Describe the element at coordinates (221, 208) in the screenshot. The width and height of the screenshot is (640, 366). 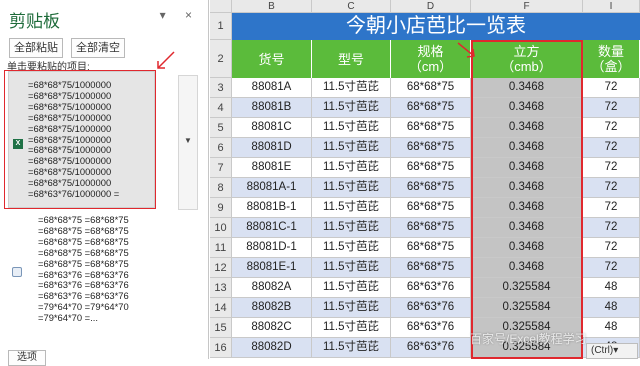
I see `row-header: 9` at that location.